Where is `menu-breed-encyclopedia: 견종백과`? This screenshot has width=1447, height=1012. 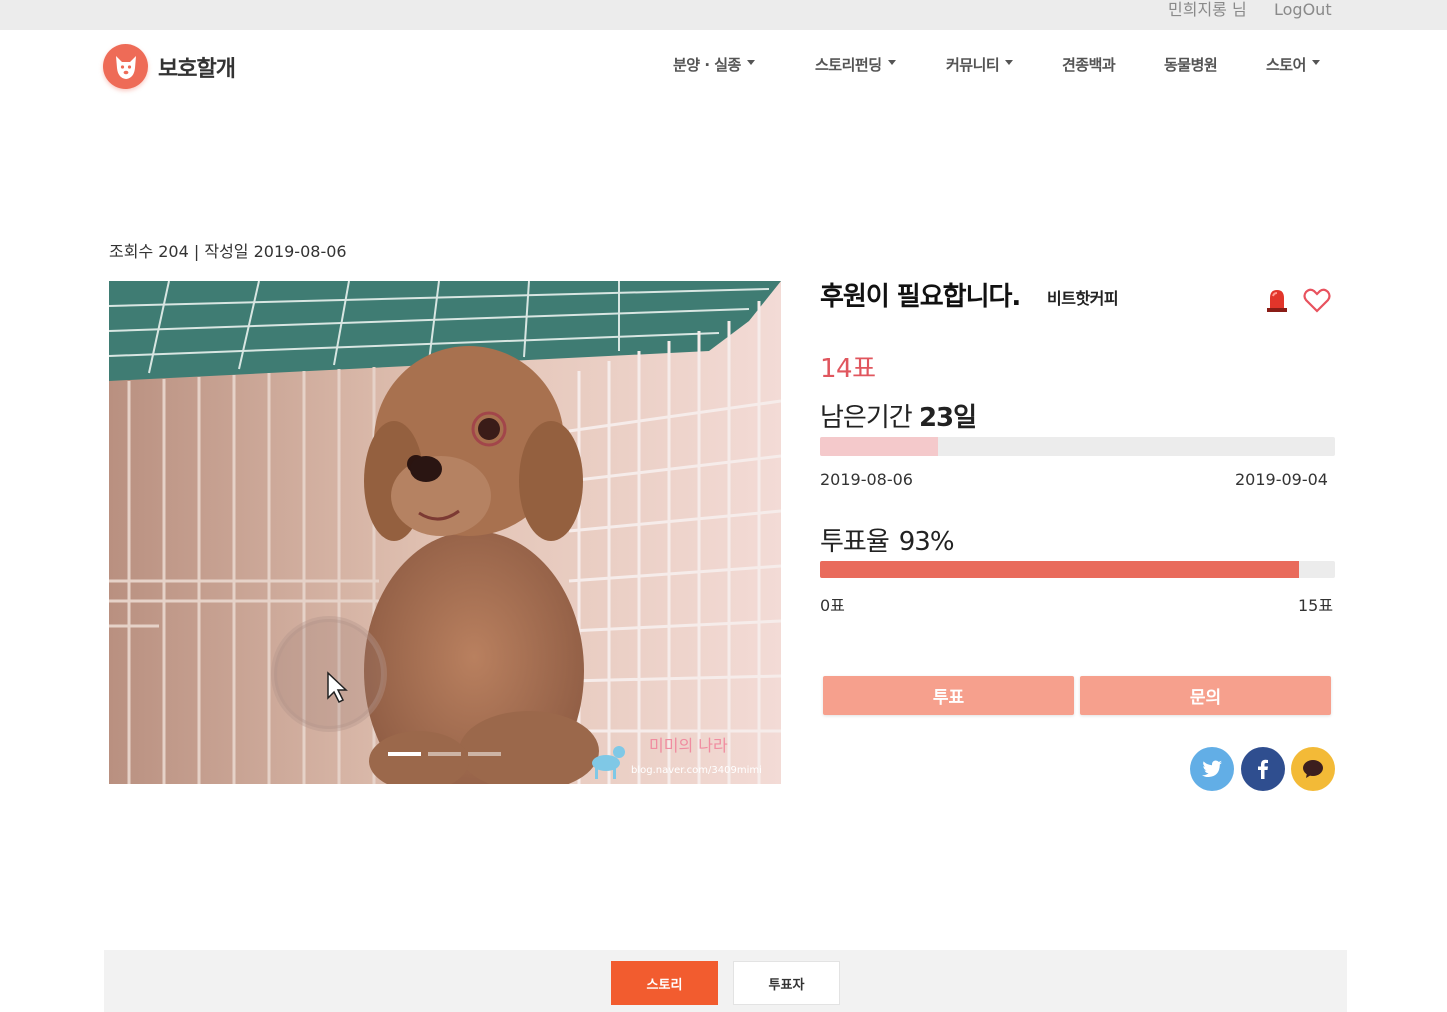 menu-breed-encyclopedia: 견종백과 is located at coordinates (1089, 64).